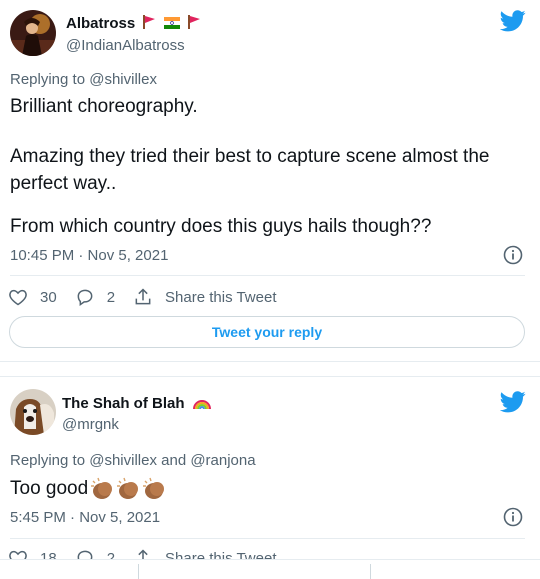 This screenshot has width=540, height=579. Describe the element at coordinates (48, 297) in the screenshot. I see `like-count: 30` at that location.